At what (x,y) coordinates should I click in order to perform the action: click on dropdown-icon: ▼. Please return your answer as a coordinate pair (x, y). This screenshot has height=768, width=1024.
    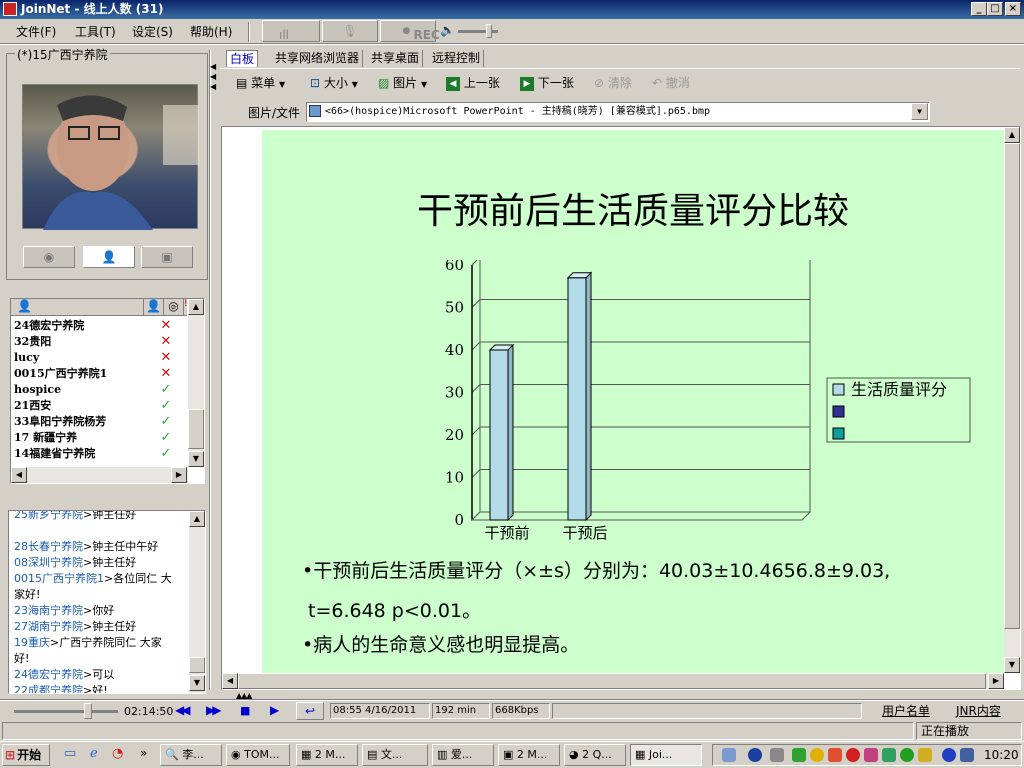
    Looking at the image, I should click on (354, 84).